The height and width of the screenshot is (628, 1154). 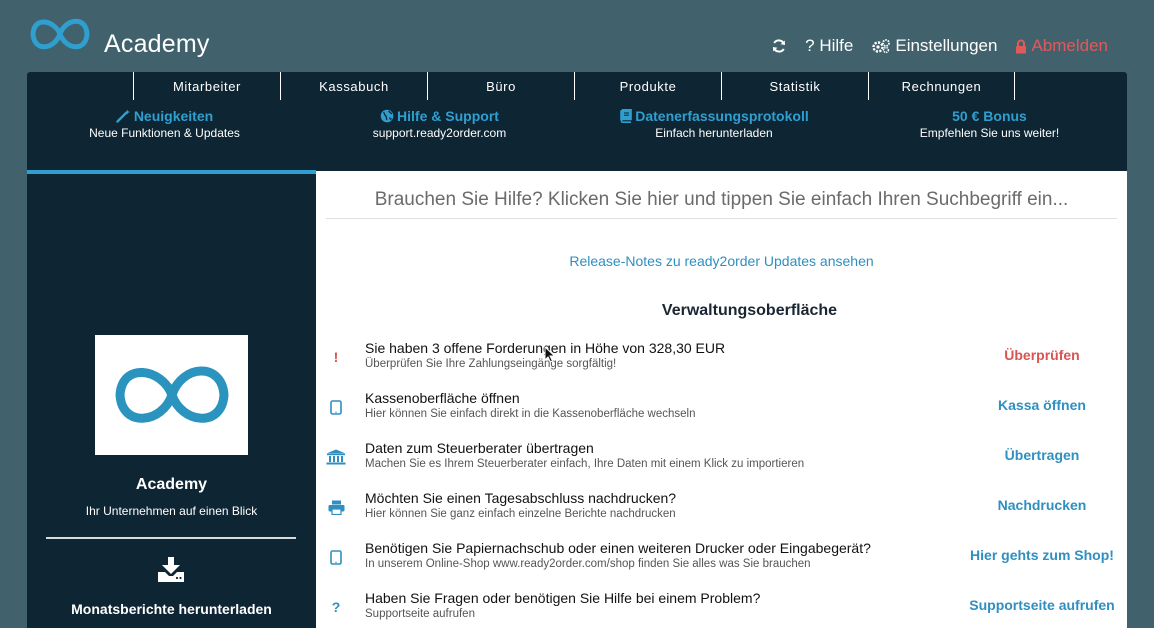 What do you see at coordinates (171, 484) in the screenshot?
I see `sidebar-title: Academy` at bounding box center [171, 484].